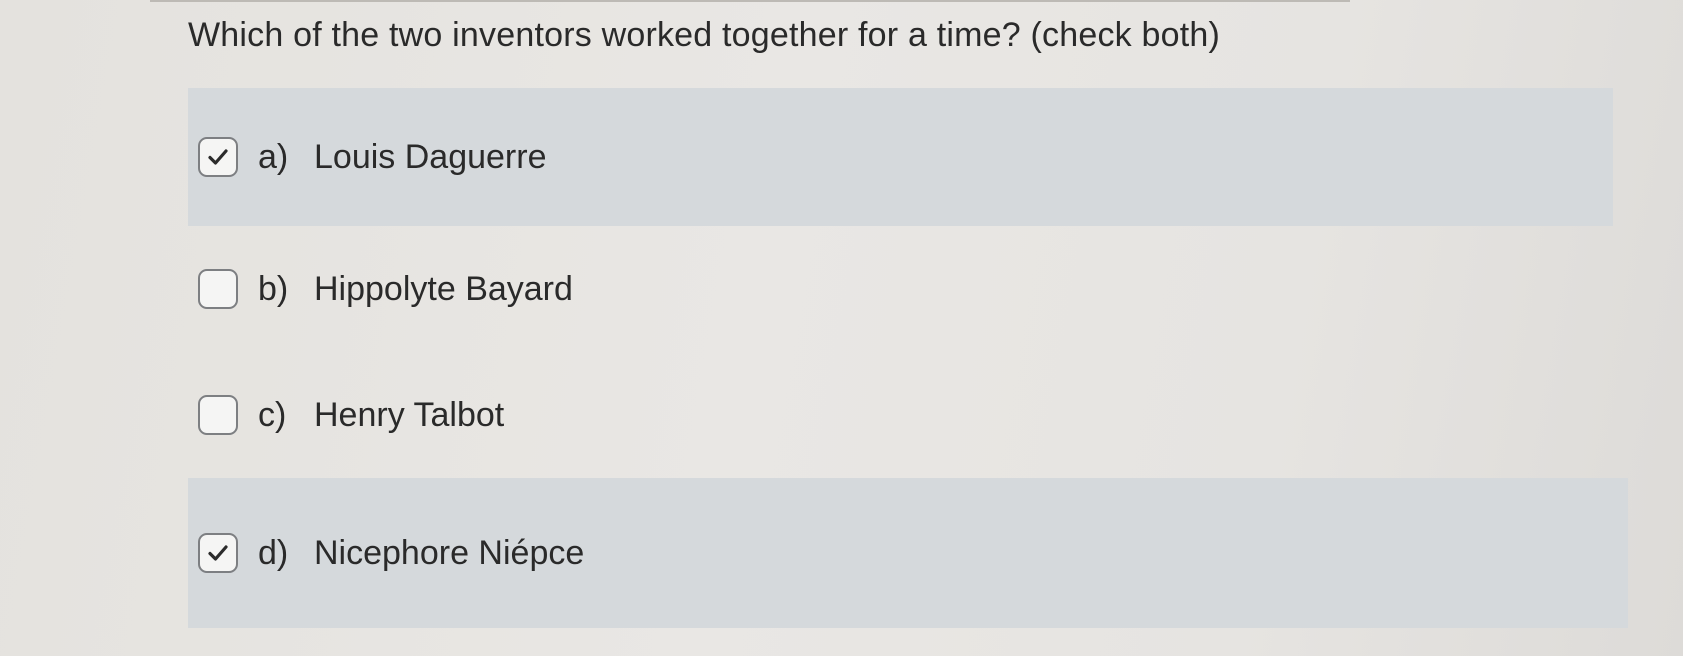 The width and height of the screenshot is (1683, 656). I want to click on option-d-letter: d), so click(273, 552).